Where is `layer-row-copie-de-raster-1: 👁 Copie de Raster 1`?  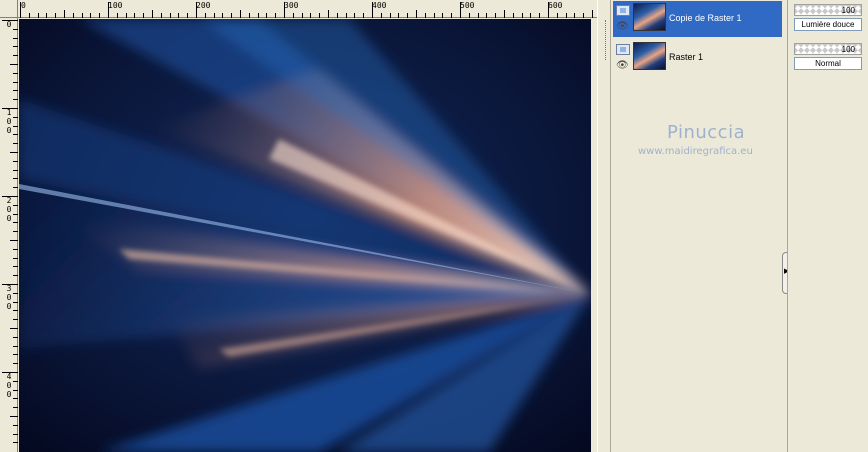
layer-row-copie-de-raster-1: 👁 Copie de Raster 1 is located at coordinates (697, 19).